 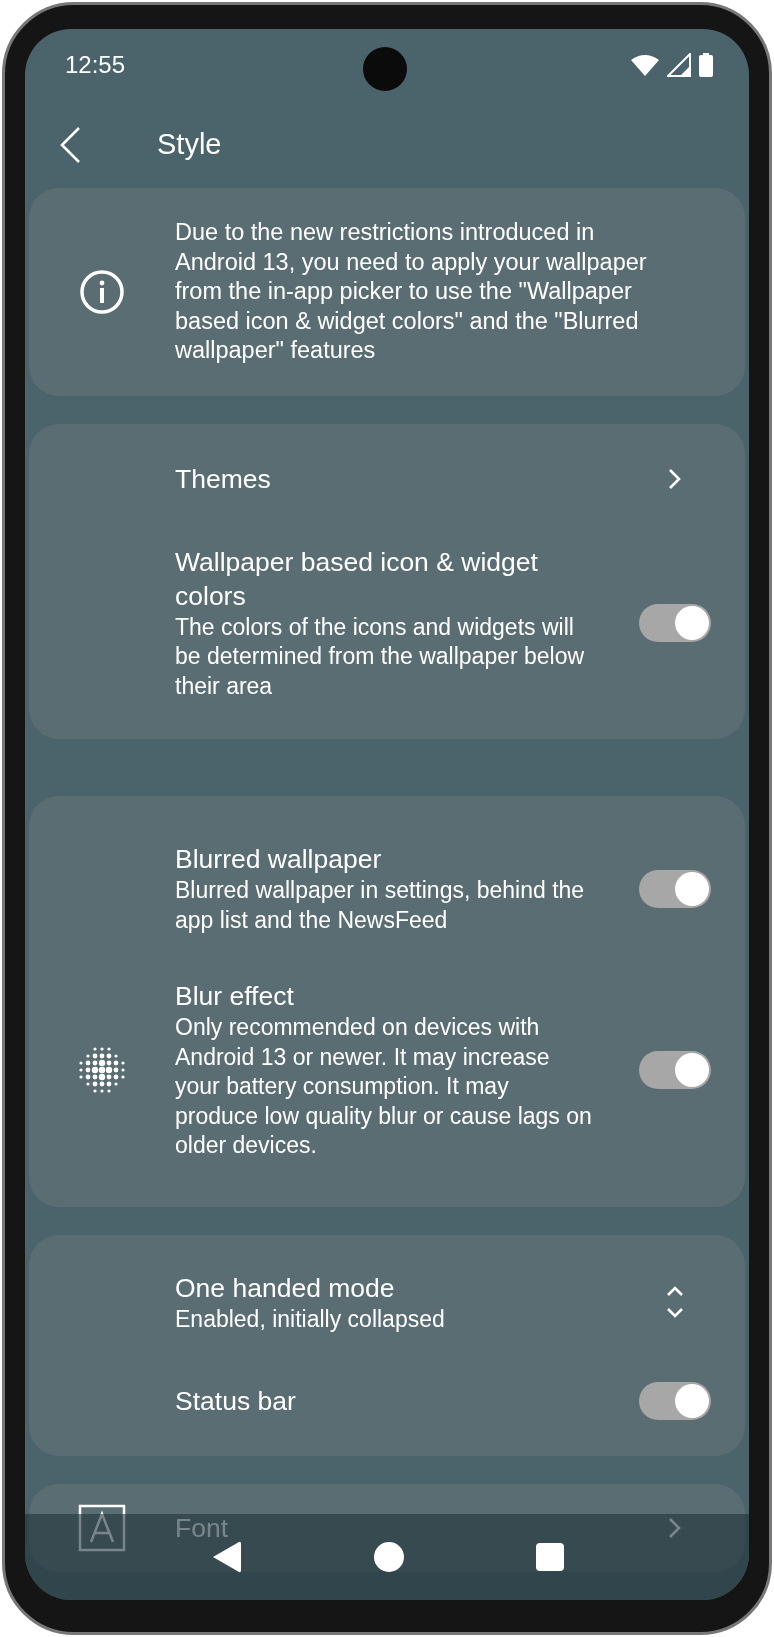 I want to click on status-time: 12:55, so click(x=95, y=65).